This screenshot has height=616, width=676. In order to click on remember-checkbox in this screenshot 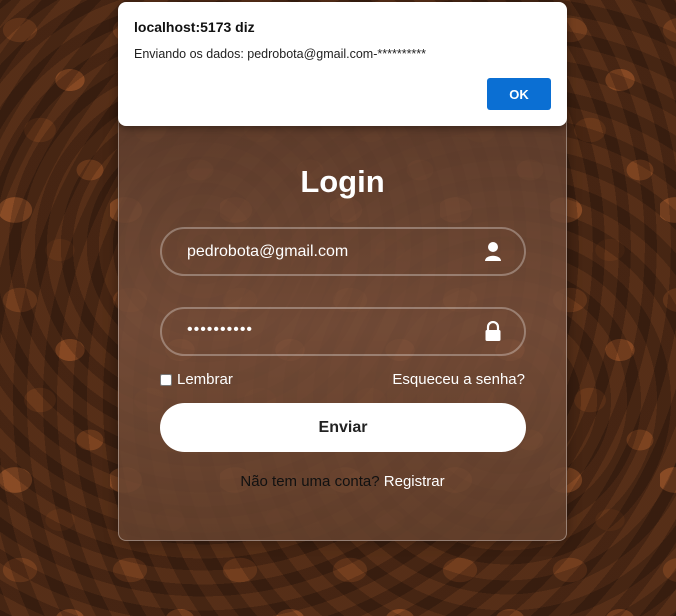, I will do `click(166, 379)`.